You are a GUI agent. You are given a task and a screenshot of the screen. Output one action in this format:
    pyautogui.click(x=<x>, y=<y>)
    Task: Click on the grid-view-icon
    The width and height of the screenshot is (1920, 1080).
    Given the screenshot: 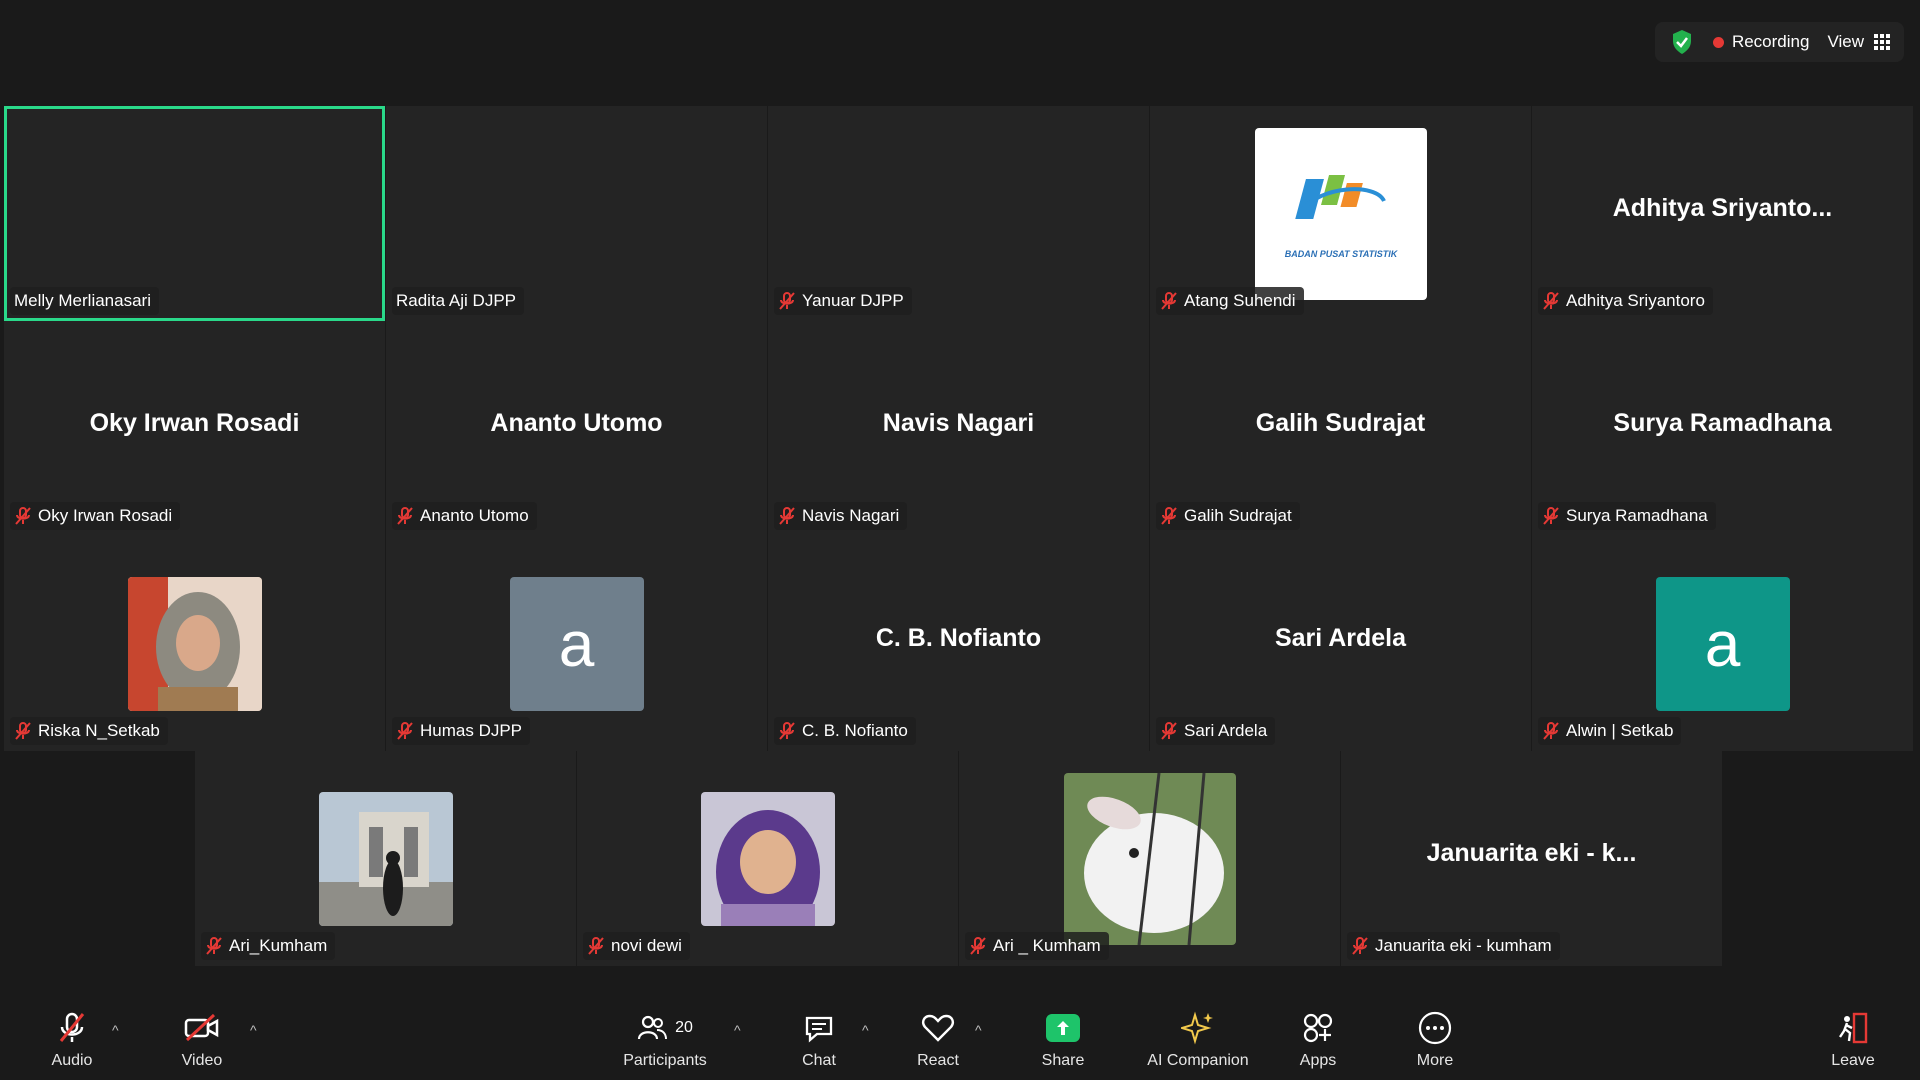 What is the action you would take?
    pyautogui.click(x=1882, y=42)
    